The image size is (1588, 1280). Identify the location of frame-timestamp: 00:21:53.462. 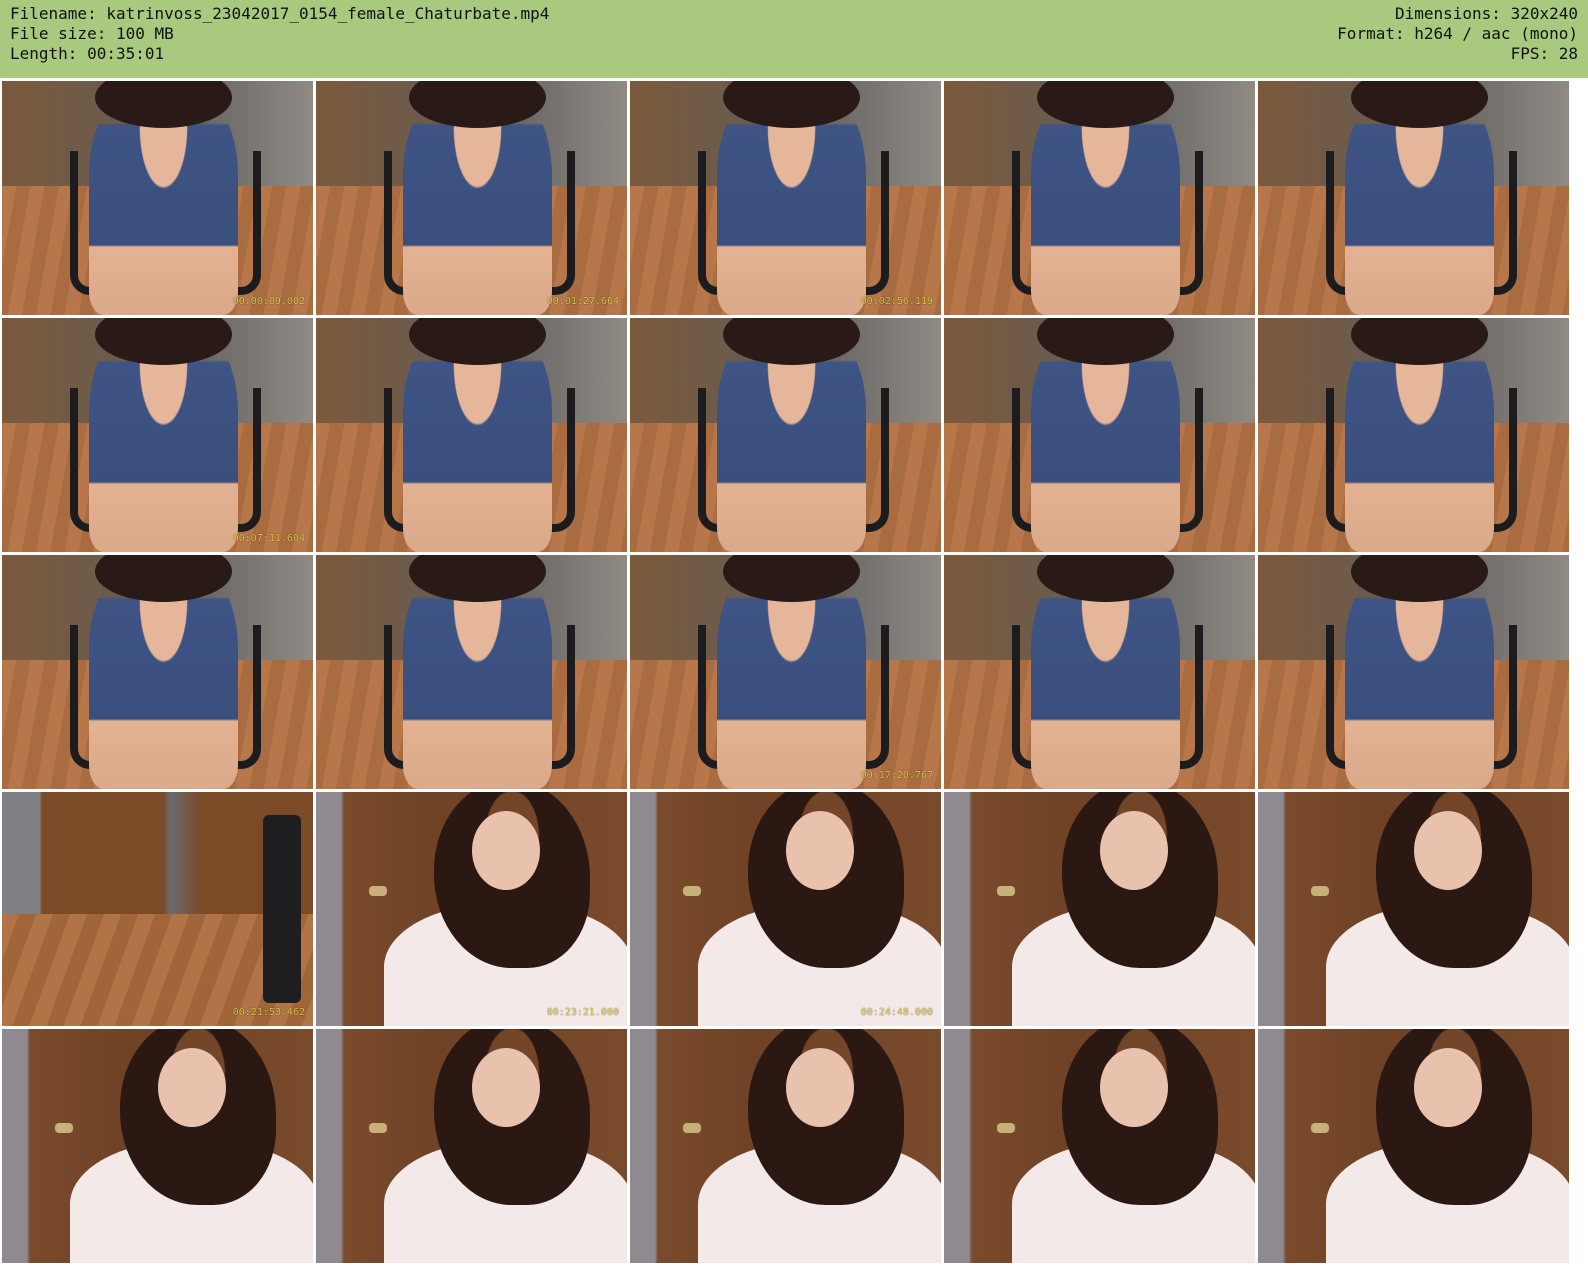
(268, 1012).